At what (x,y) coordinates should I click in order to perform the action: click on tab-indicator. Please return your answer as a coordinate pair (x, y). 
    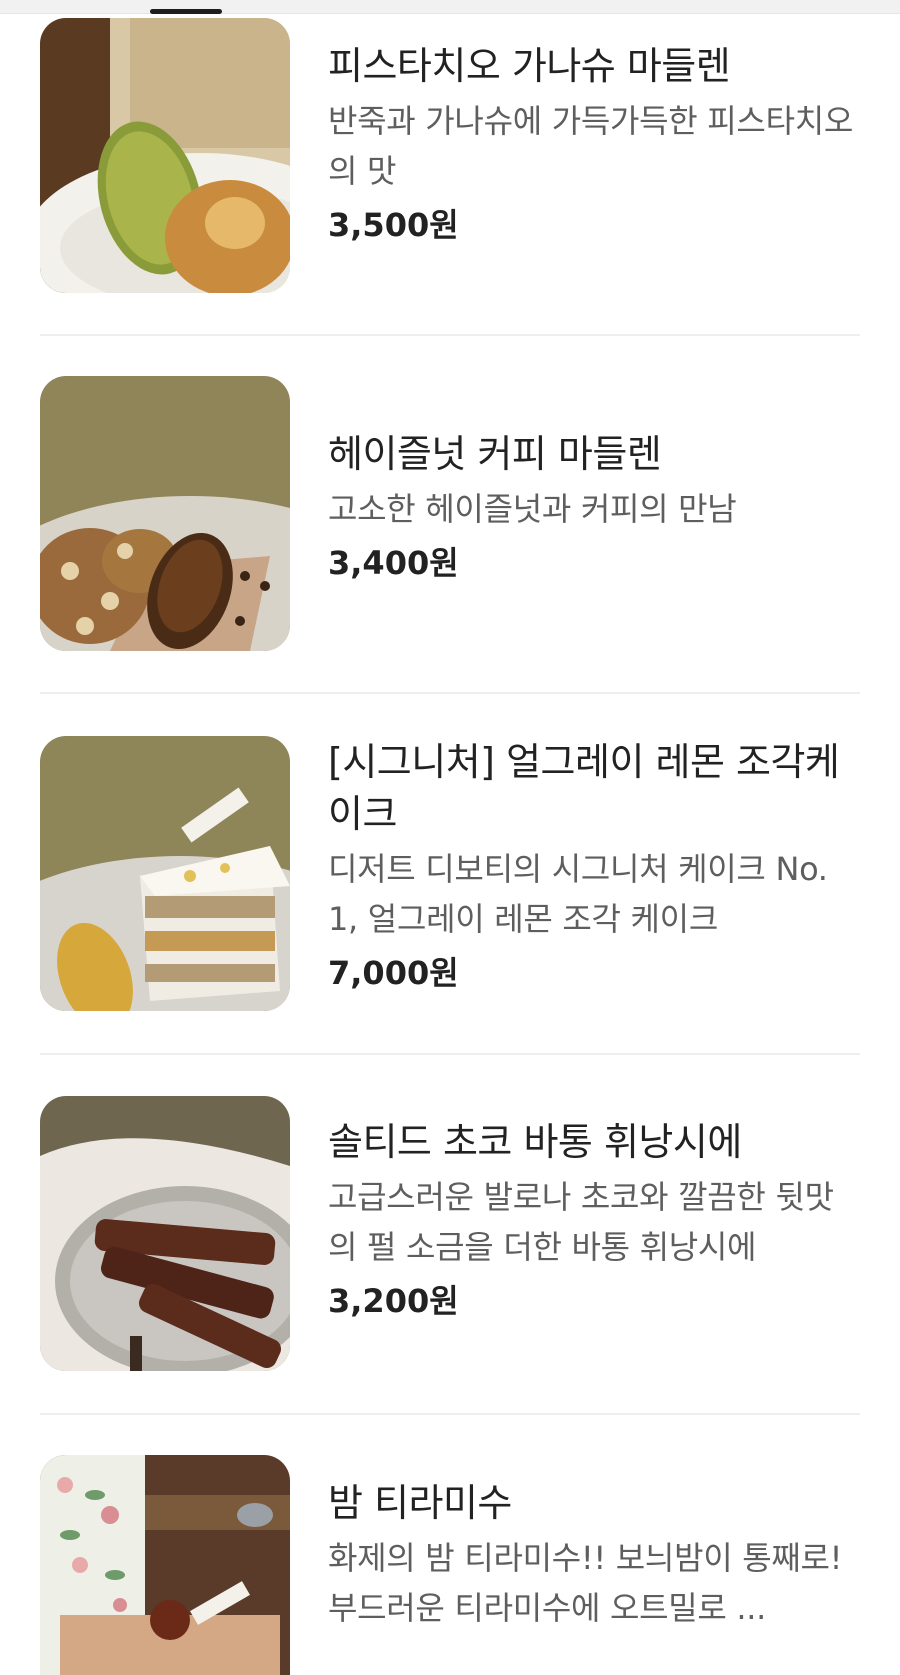
    Looking at the image, I should click on (186, 11).